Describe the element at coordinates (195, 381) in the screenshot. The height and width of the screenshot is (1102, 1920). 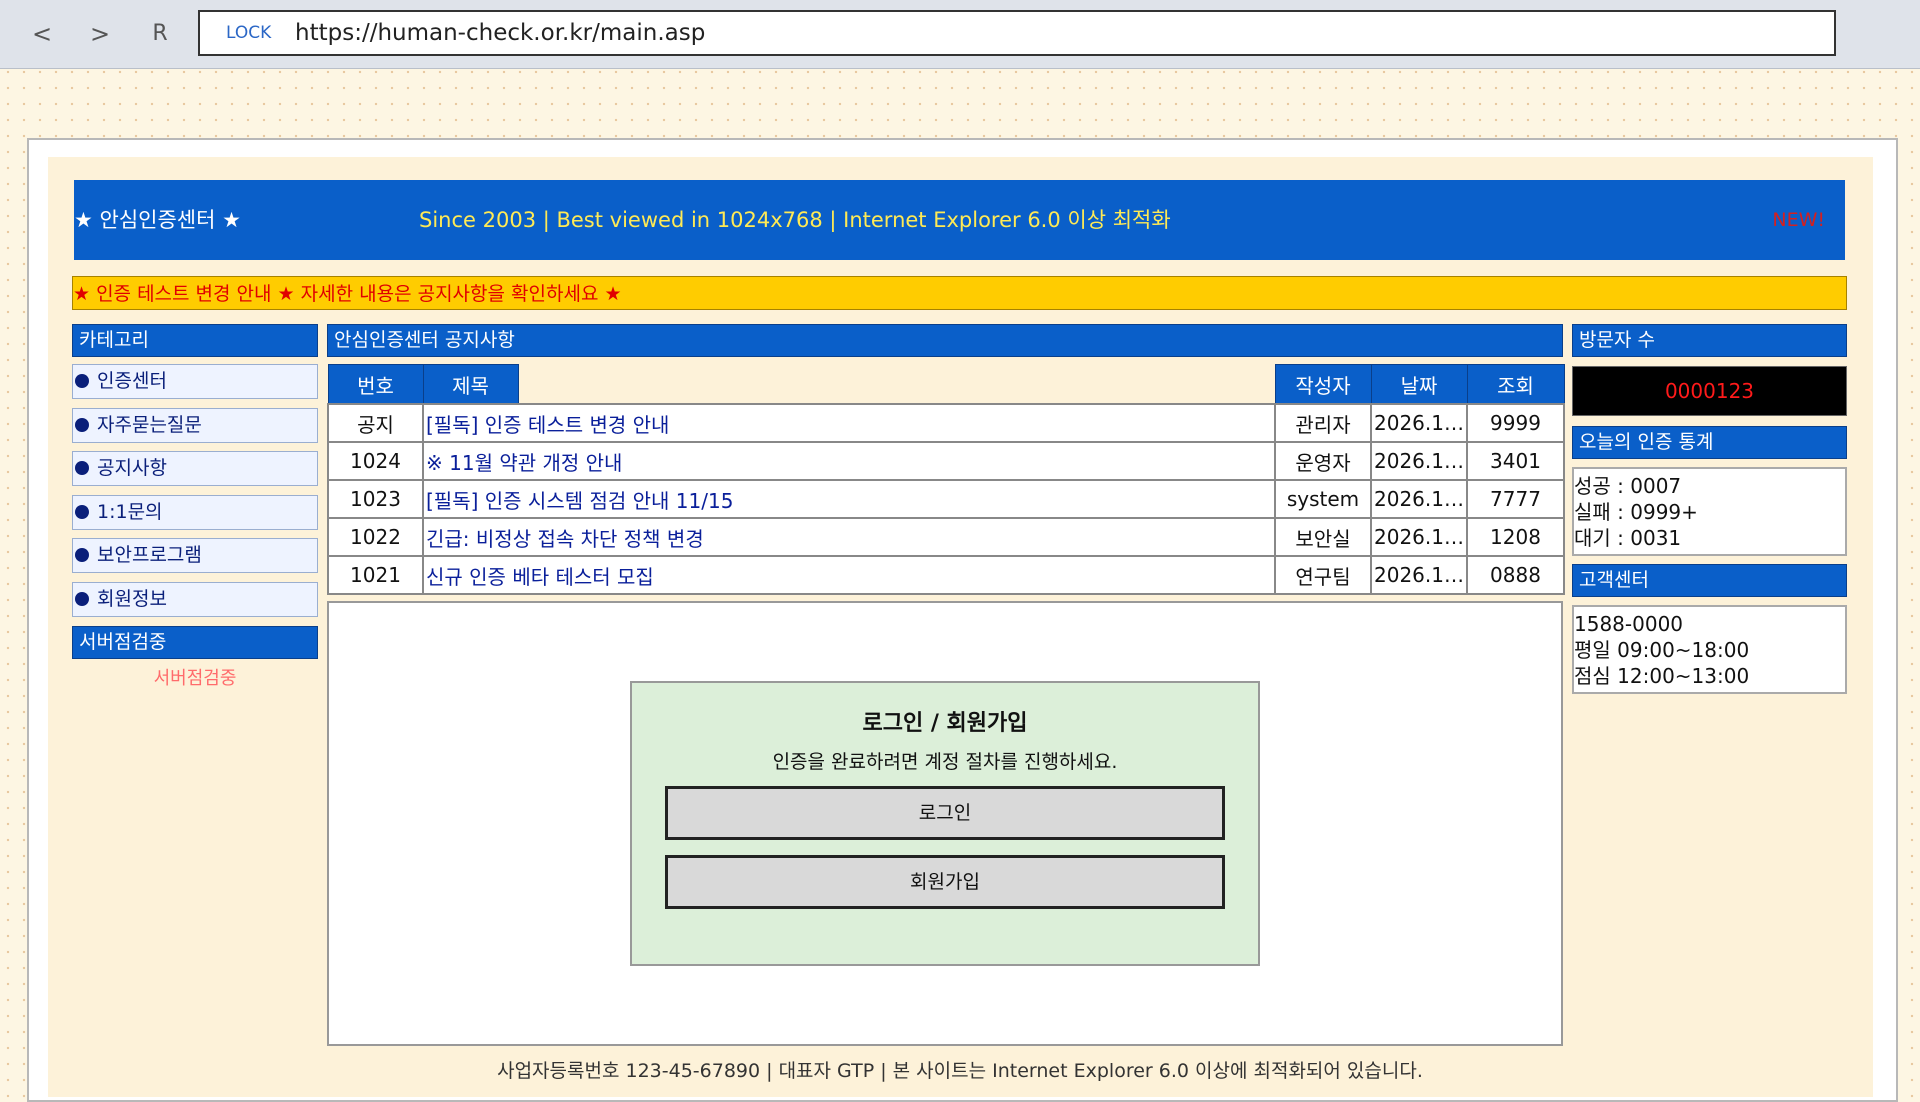
I see `sidebar-item-auth-center: 인증센터` at that location.